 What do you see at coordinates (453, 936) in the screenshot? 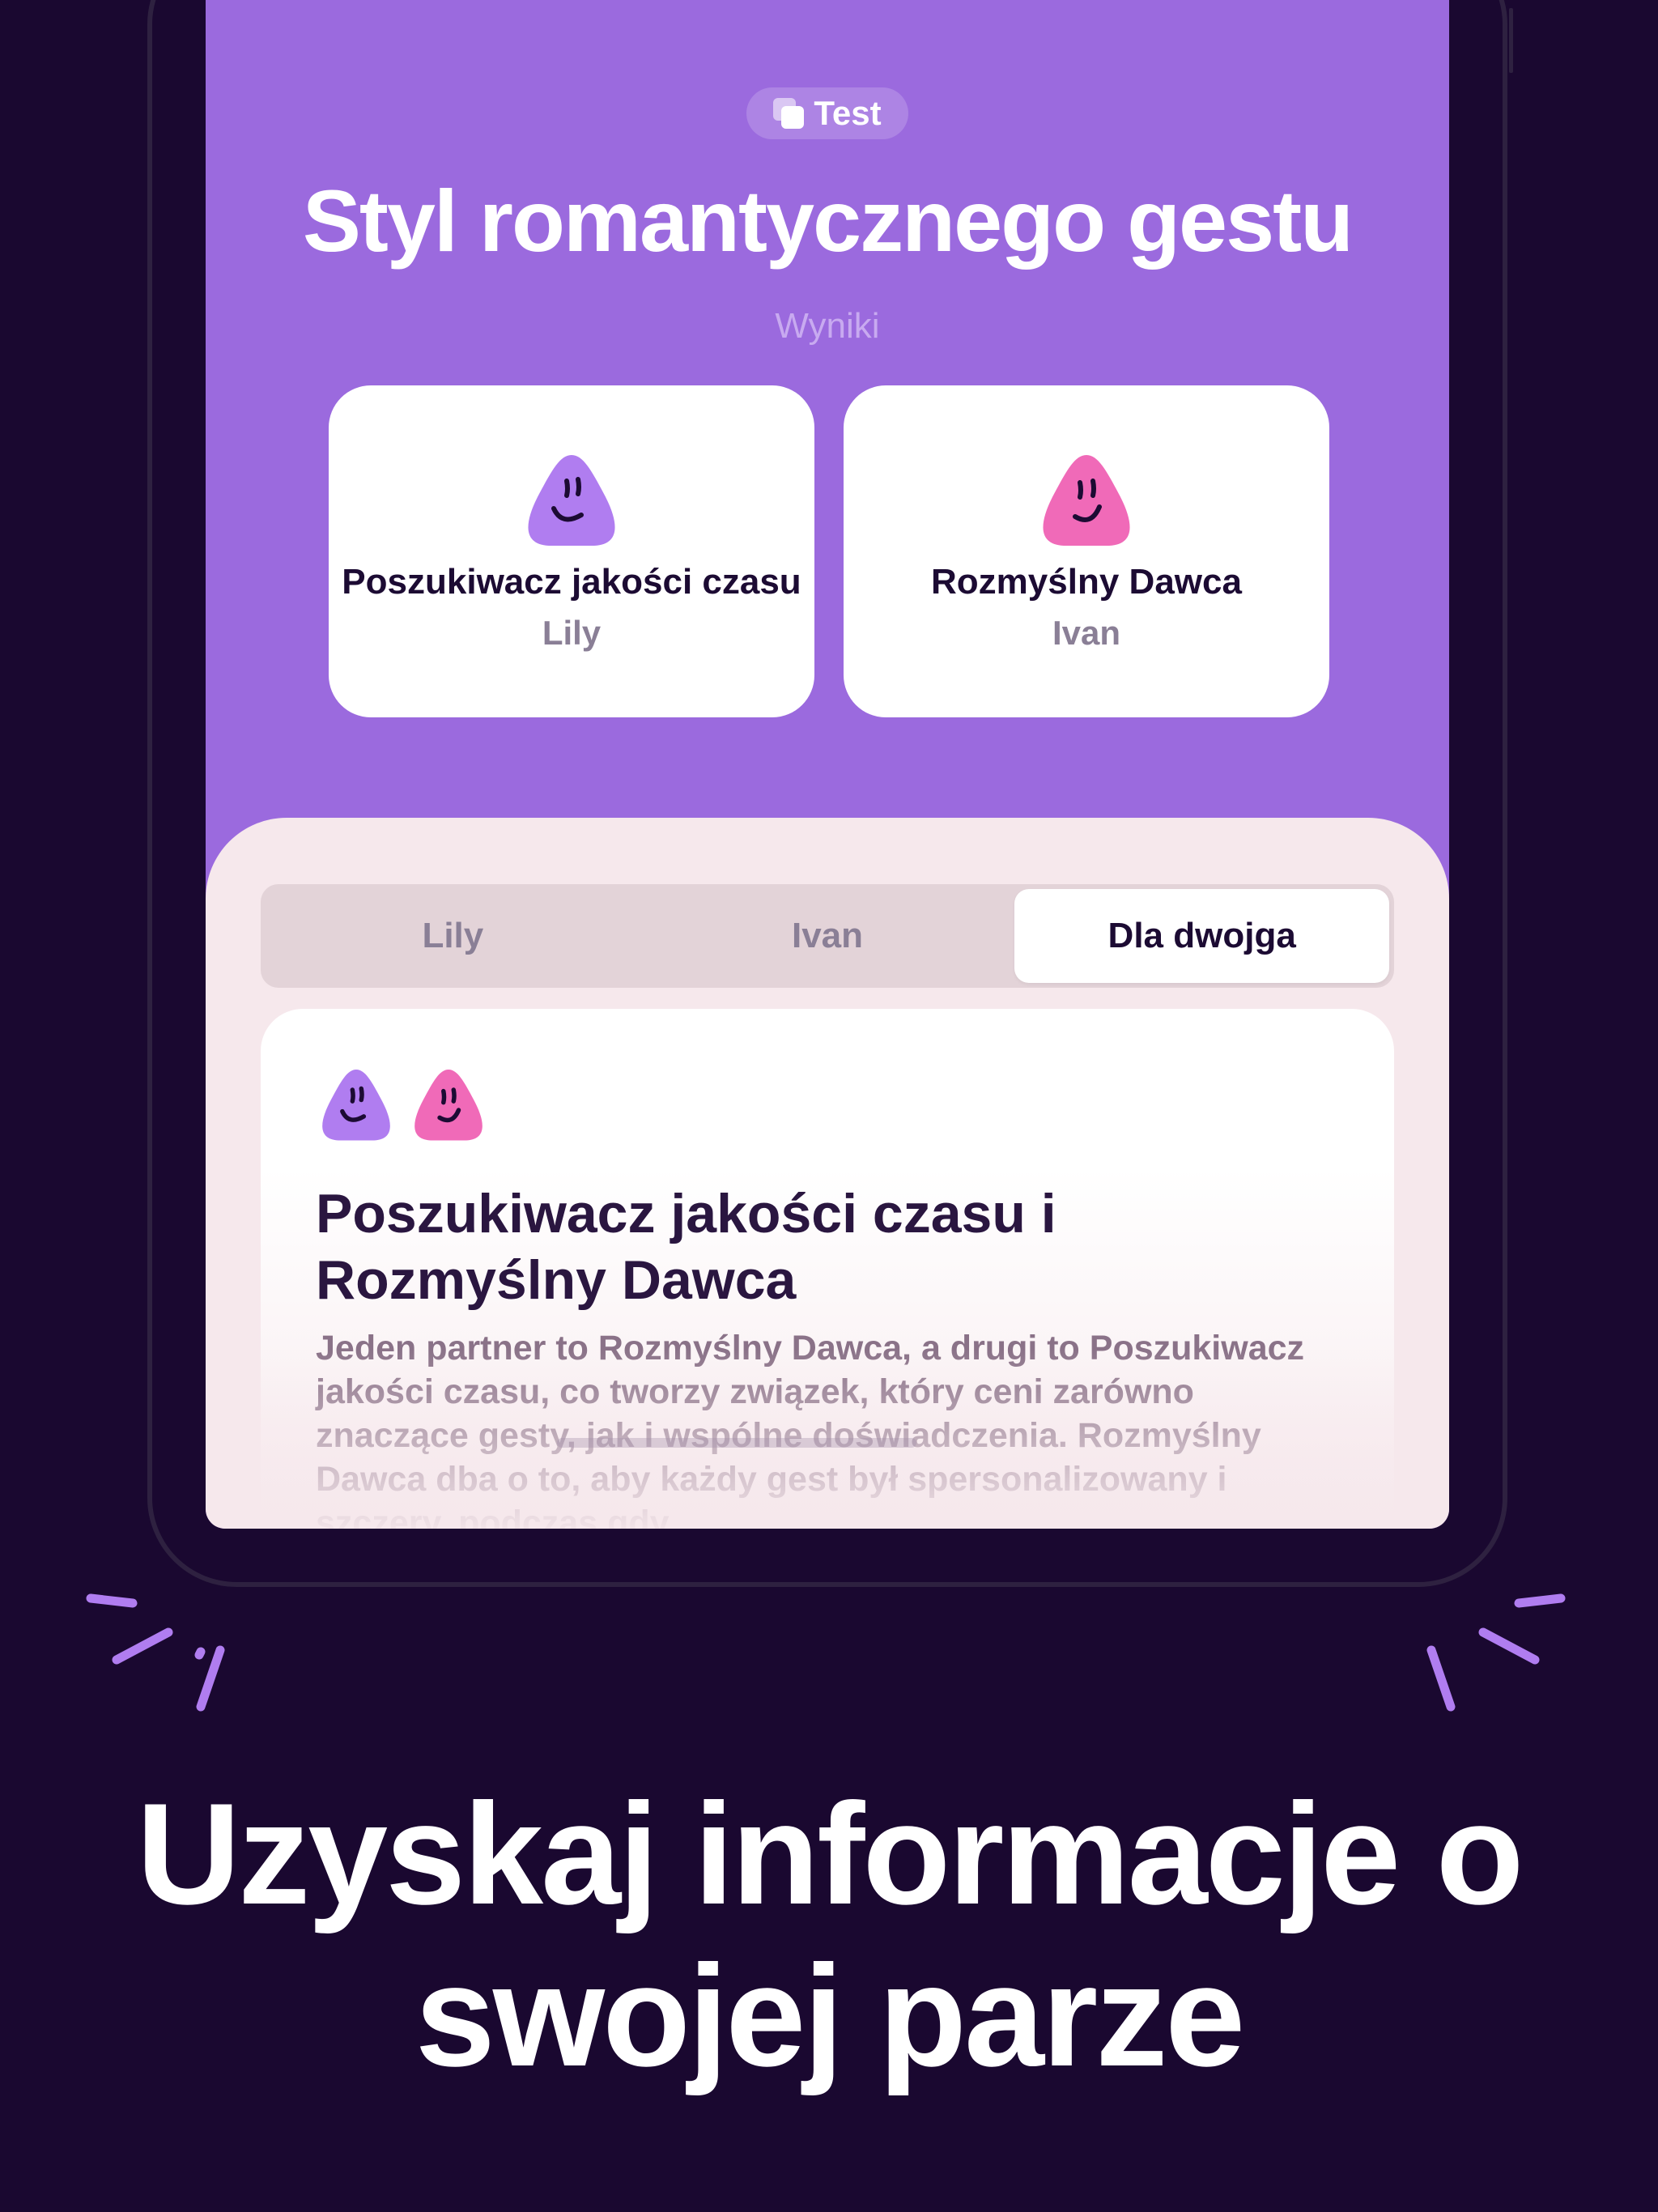
I see `tab-lily: Lily` at bounding box center [453, 936].